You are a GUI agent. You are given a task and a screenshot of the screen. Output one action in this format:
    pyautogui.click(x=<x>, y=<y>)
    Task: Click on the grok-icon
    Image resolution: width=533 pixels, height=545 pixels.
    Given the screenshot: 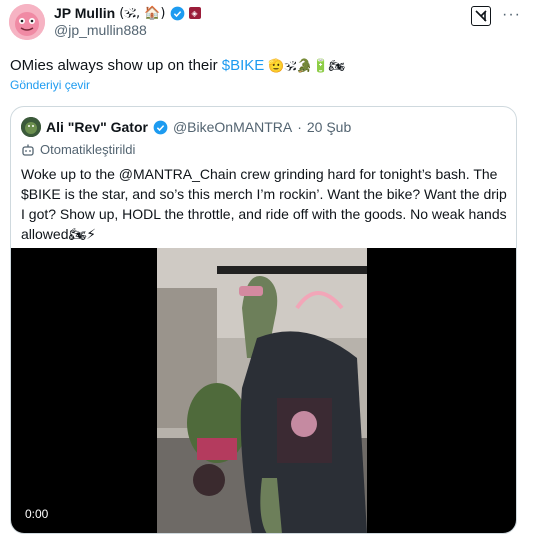 What is the action you would take?
    pyautogui.click(x=481, y=16)
    